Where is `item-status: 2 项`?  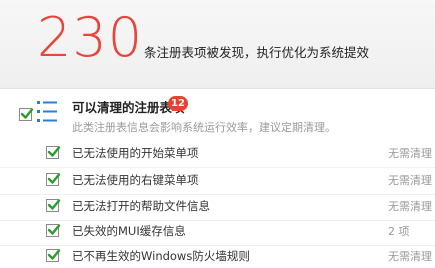 item-status: 2 项 is located at coordinates (399, 231).